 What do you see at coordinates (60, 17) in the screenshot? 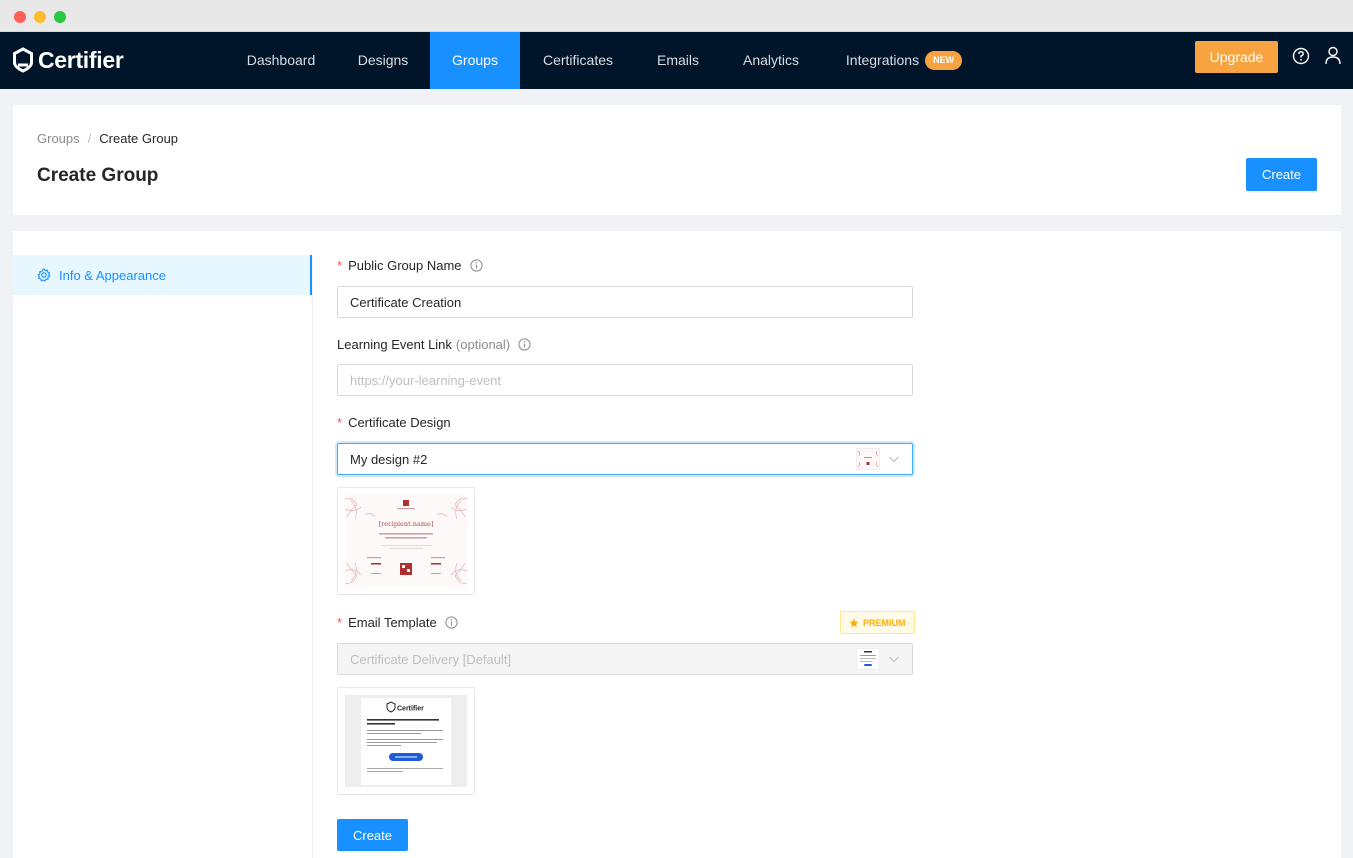
I see `maximize-window-button` at bounding box center [60, 17].